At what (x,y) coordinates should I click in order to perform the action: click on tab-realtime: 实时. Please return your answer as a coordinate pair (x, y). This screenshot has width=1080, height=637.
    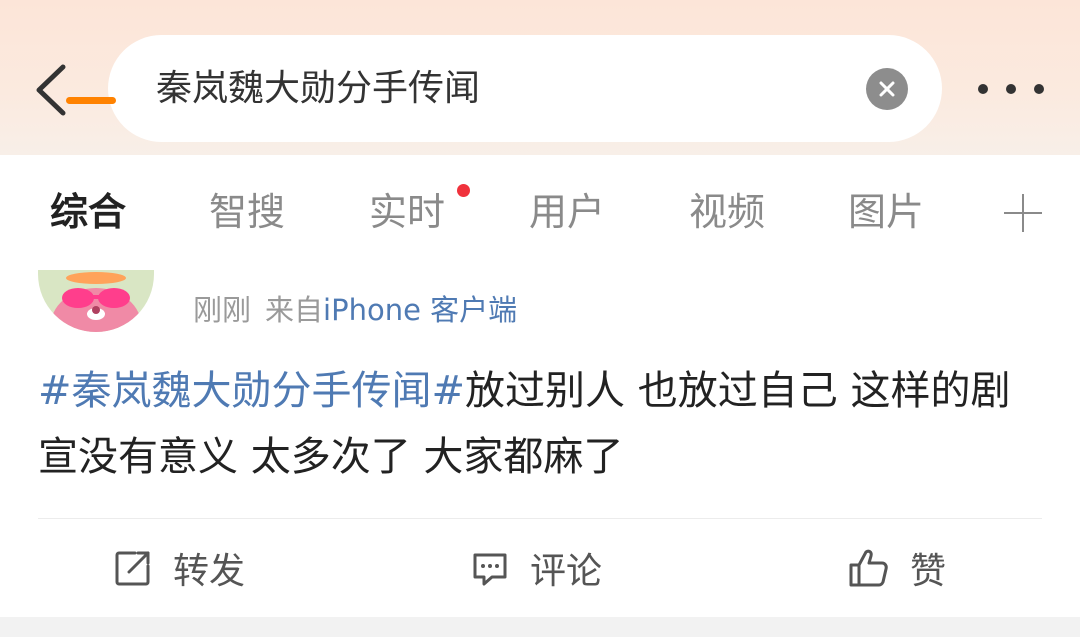
    Looking at the image, I should click on (407, 212).